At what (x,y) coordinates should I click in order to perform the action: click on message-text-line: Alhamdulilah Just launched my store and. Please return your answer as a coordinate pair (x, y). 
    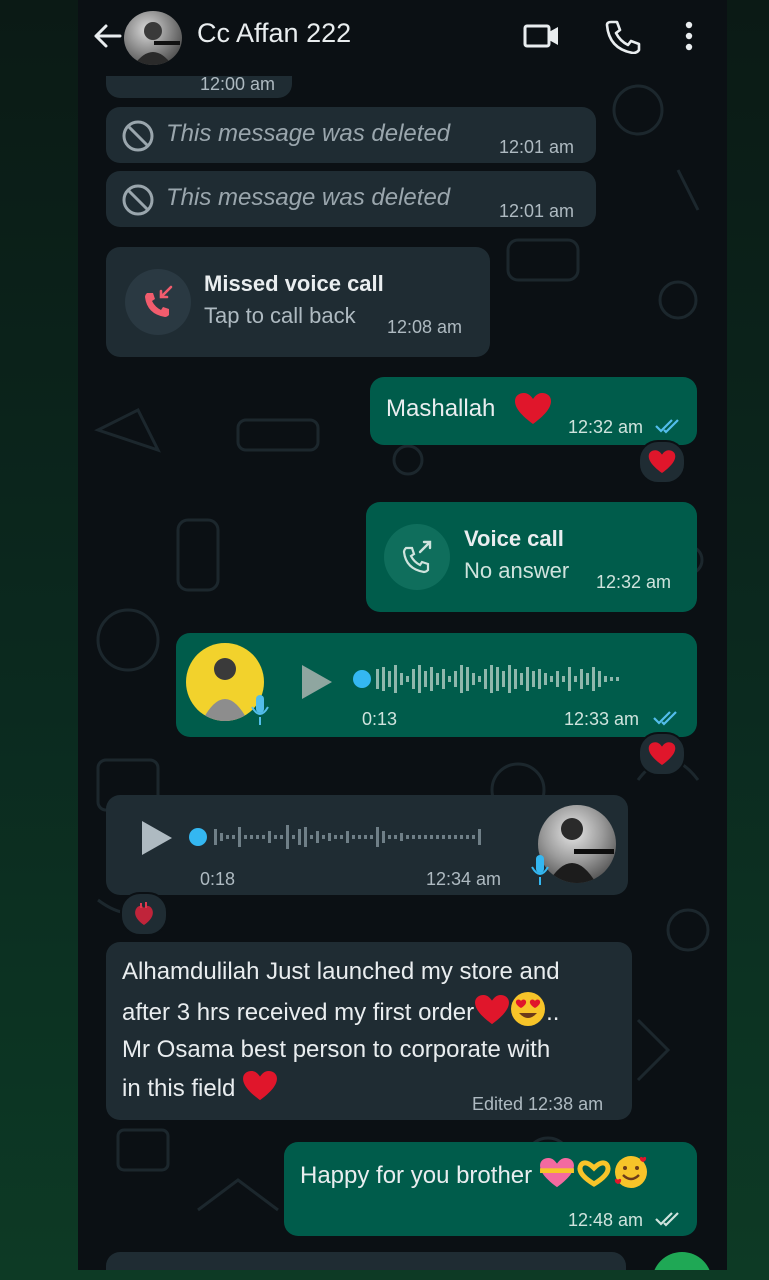
    Looking at the image, I should click on (341, 971).